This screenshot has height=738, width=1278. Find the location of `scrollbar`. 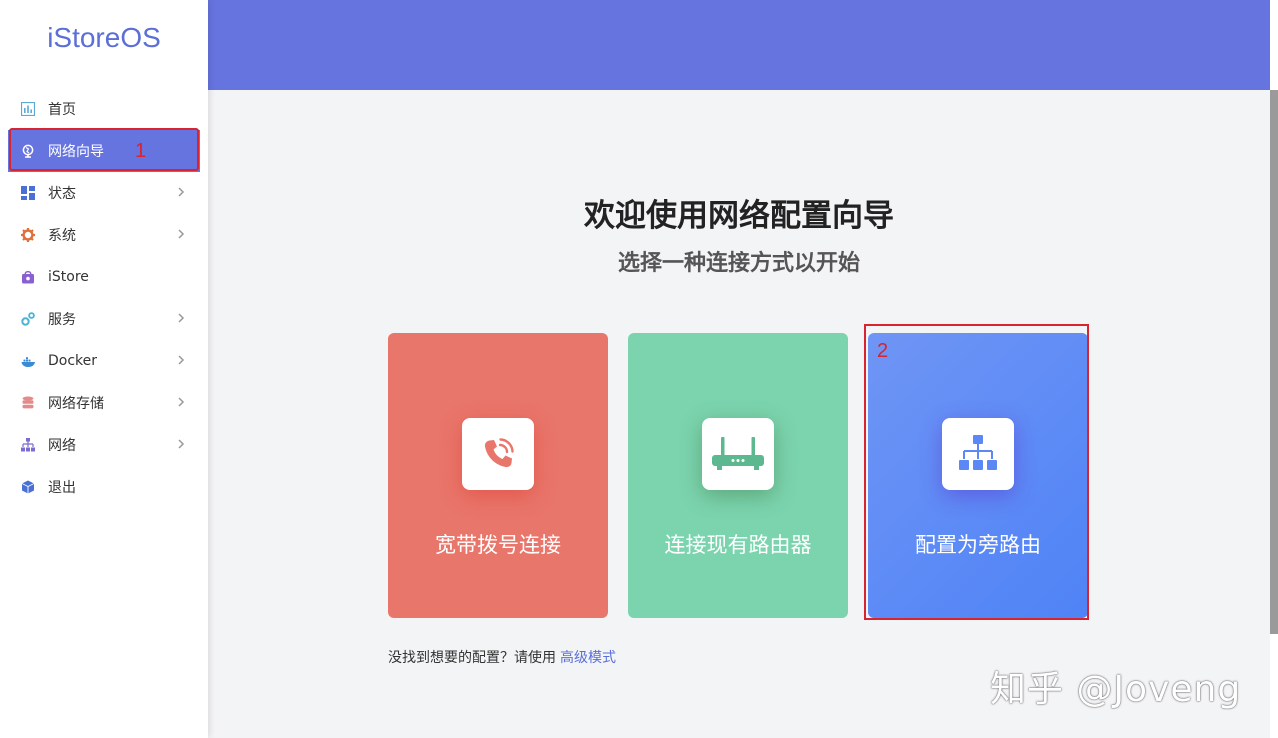

scrollbar is located at coordinates (1274, 369).